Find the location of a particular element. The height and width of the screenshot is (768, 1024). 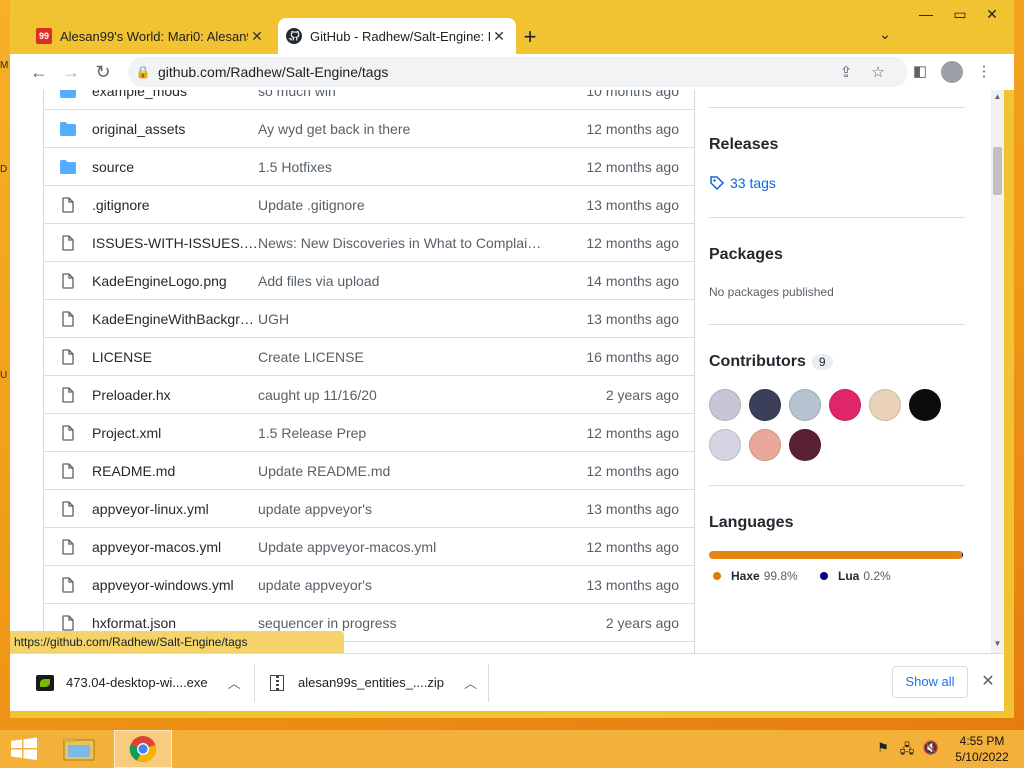

file-name: Preloader.hx is located at coordinates (175, 395).